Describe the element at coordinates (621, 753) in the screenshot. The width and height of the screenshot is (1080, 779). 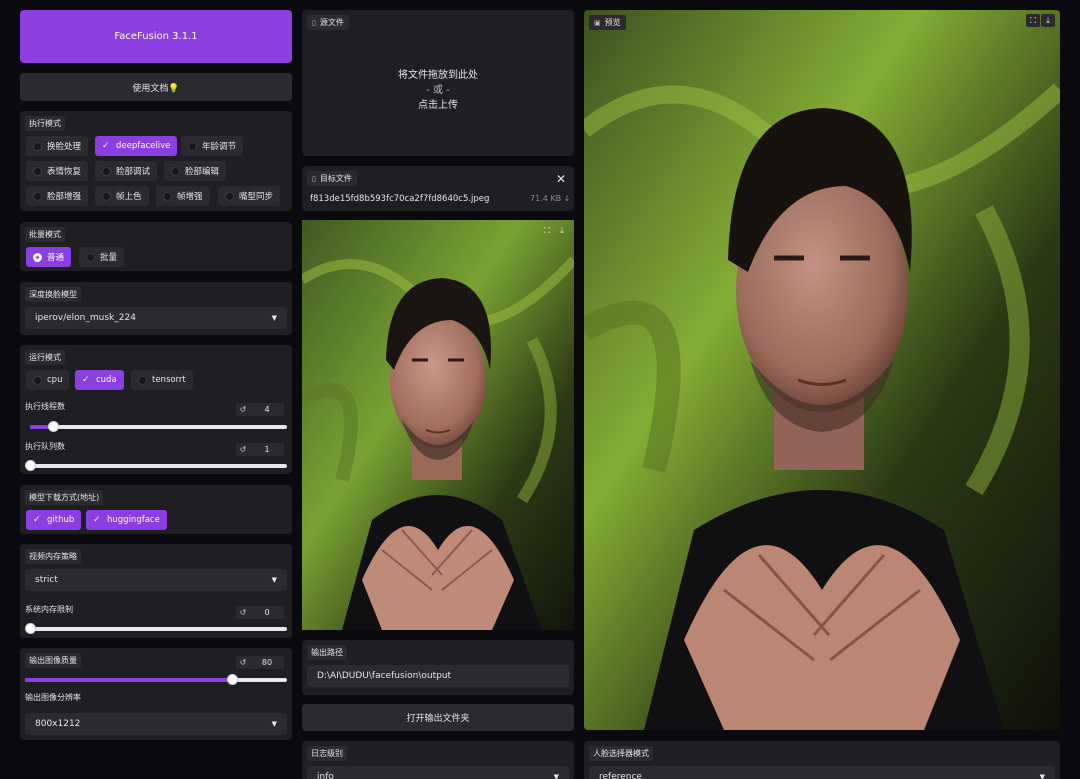
I see `face-selector-label: 人脸选择器模式` at that location.